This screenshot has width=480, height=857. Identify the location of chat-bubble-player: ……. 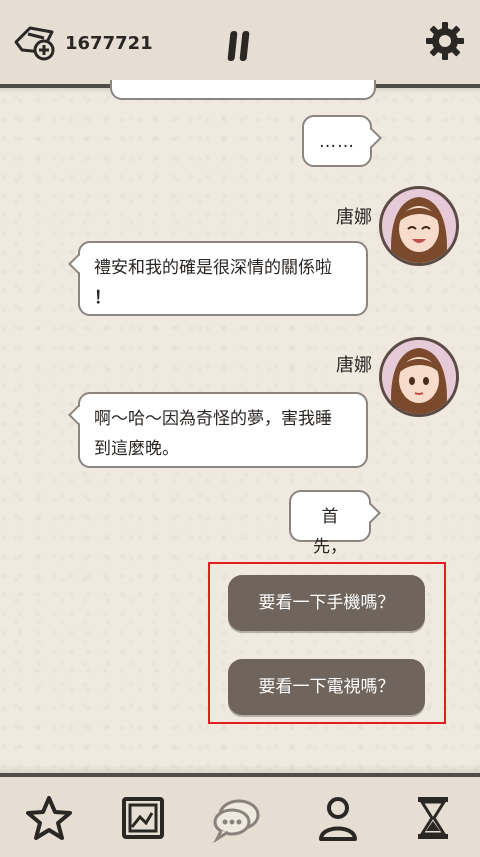
(337, 141).